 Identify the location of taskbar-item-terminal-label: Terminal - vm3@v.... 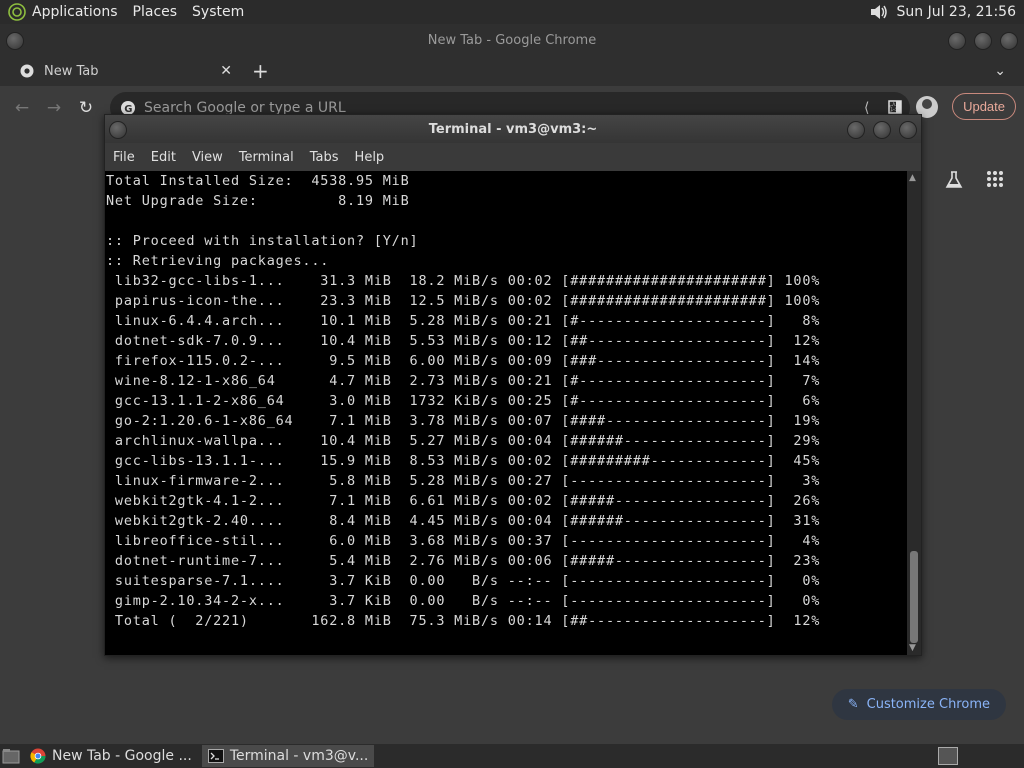
(299, 756).